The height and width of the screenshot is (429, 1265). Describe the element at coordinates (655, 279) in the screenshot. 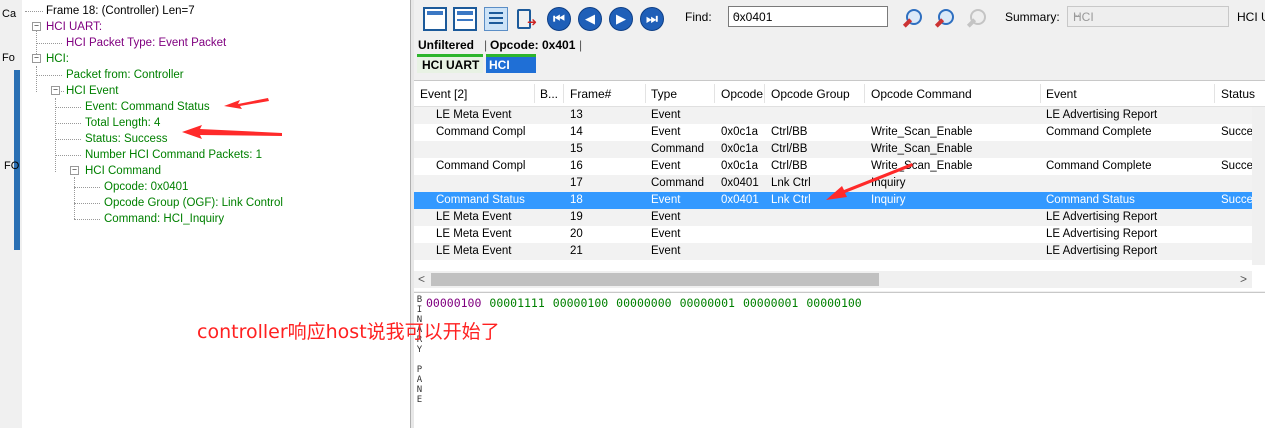

I see `scrollbar-thumb` at that location.